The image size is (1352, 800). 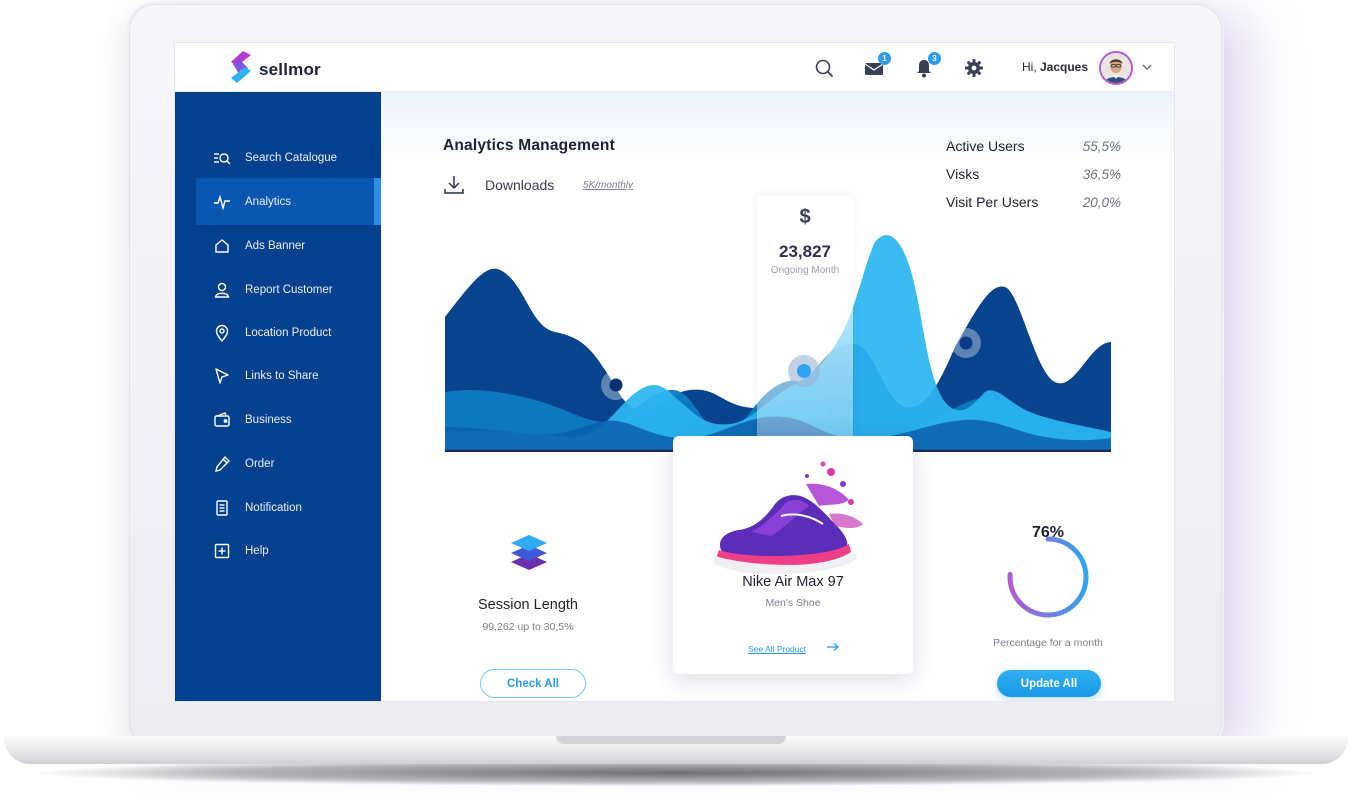 I want to click on tooltip-value: 23,827, so click(x=805, y=251).